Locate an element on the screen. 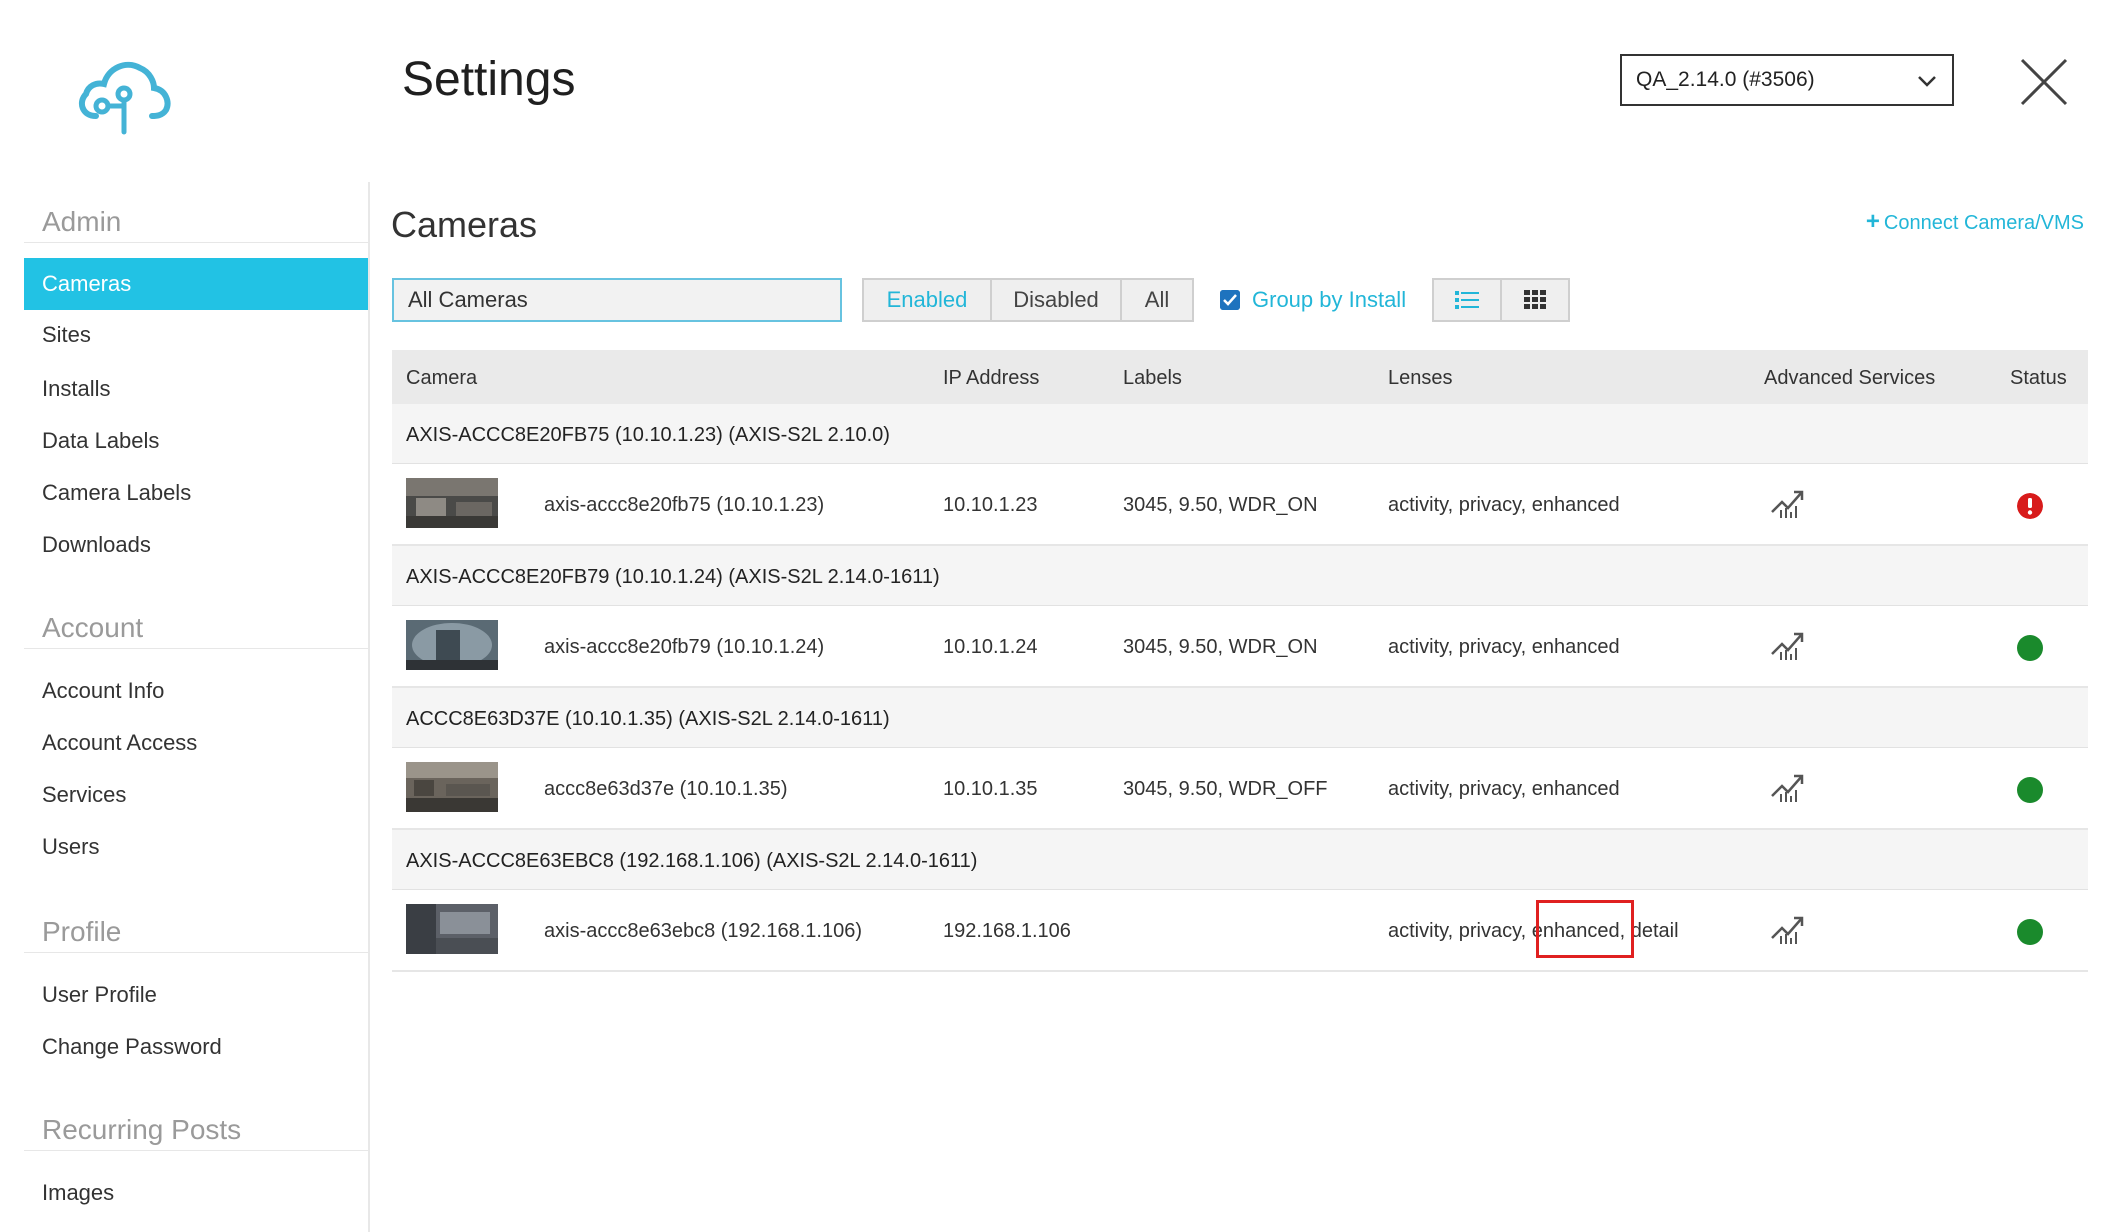 Image resolution: width=2114 pixels, height=1232 pixels. connect-camera-label: Connect Camera/VMS is located at coordinates (1983, 223).